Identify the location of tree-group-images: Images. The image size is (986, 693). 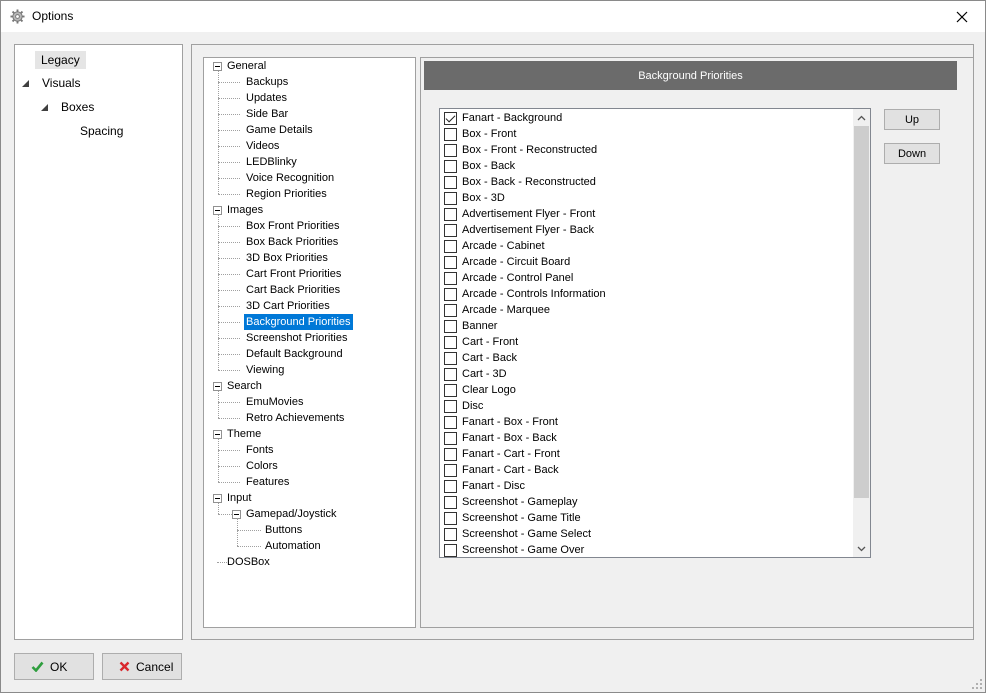
(245, 210).